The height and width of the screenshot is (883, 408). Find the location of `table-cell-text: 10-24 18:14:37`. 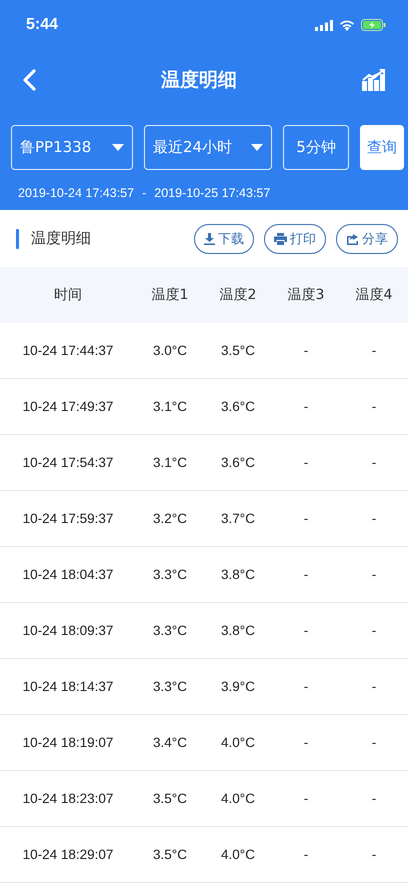

table-cell-text: 10-24 18:14:37 is located at coordinates (68, 686).